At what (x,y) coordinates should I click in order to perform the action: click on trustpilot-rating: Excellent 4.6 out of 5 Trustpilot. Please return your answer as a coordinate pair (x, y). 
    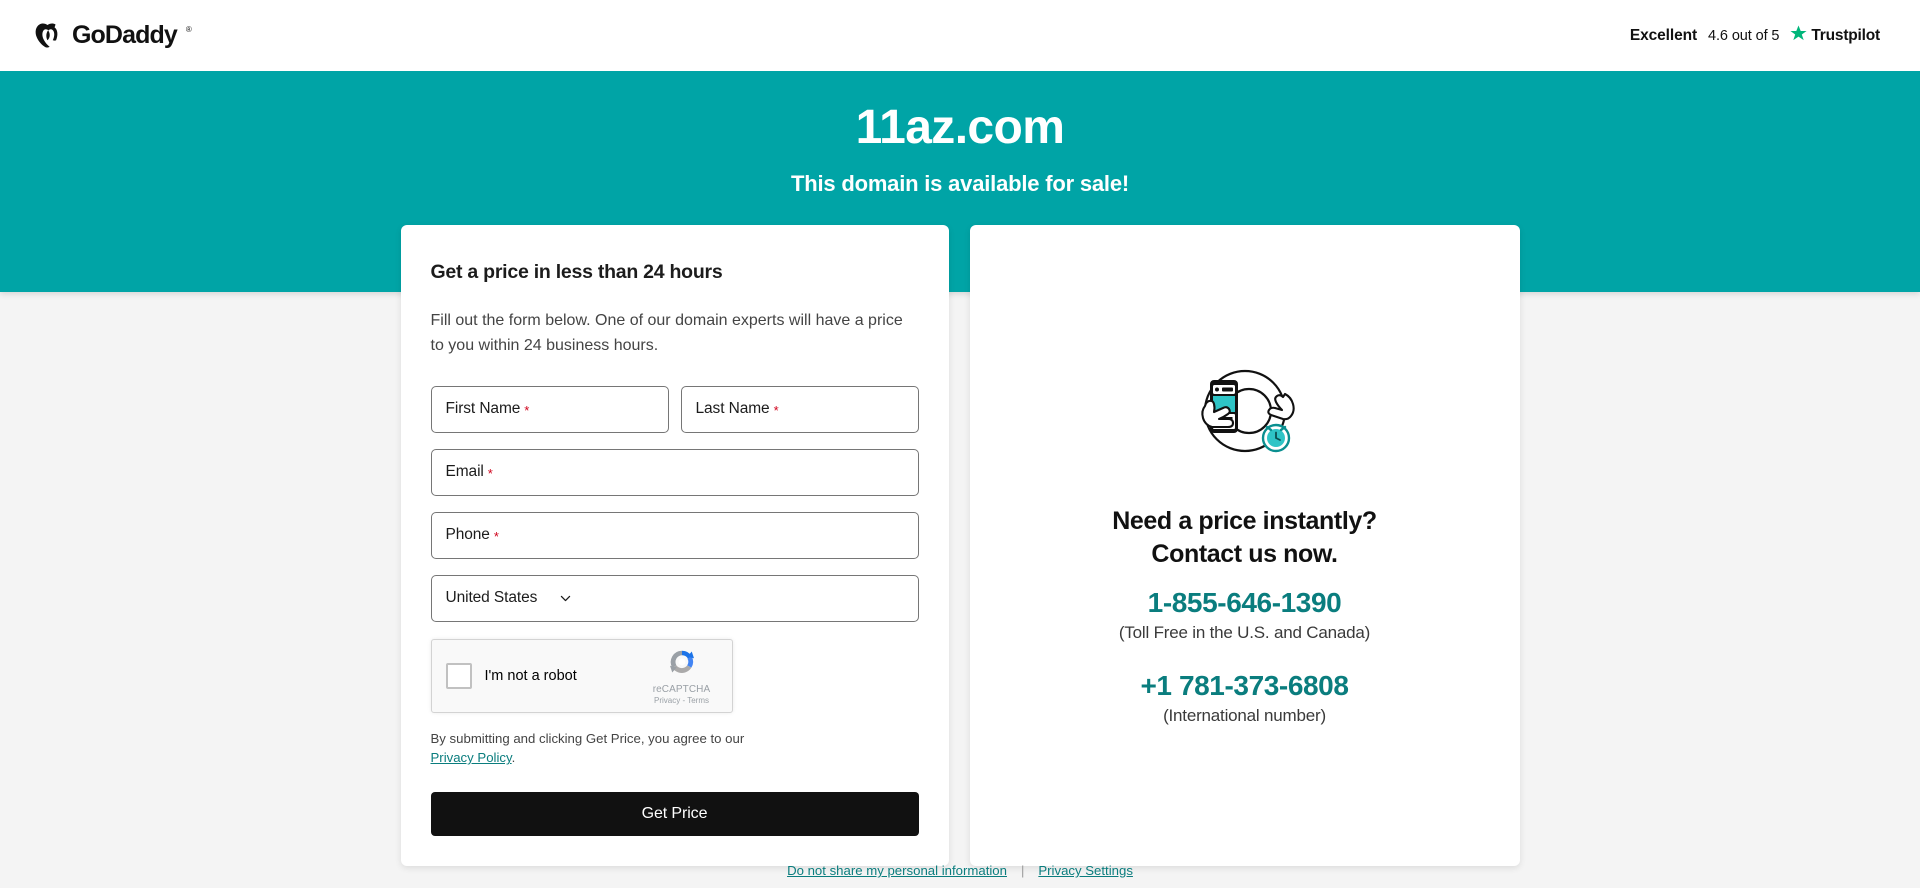
    Looking at the image, I should click on (1760, 36).